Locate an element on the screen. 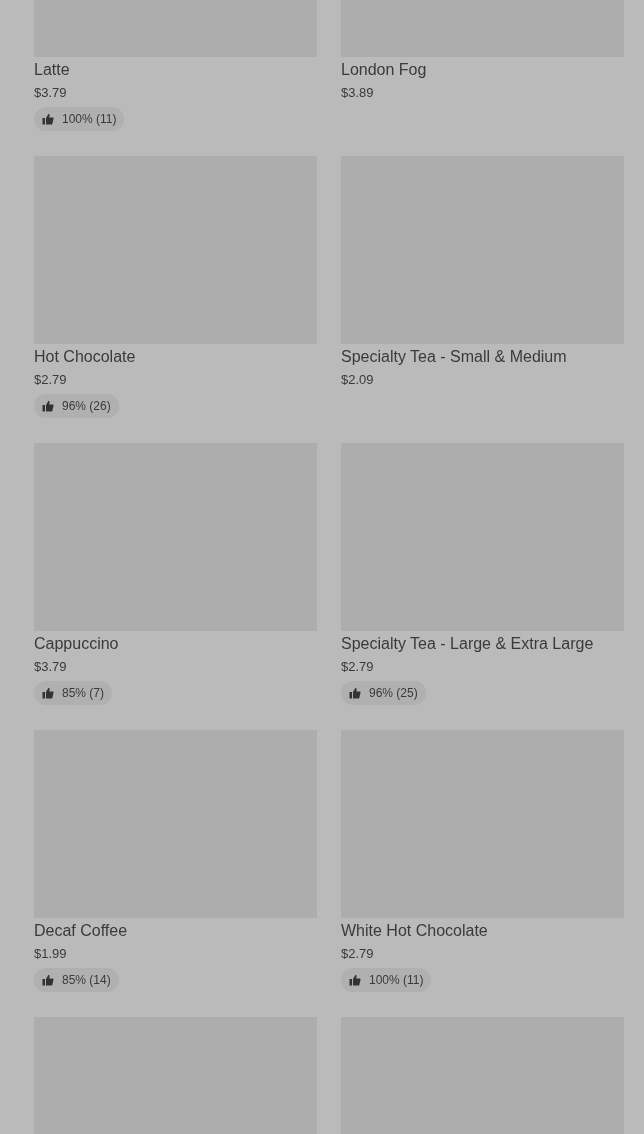 The image size is (644, 1134). rating-text: 96% (26) is located at coordinates (86, 406).